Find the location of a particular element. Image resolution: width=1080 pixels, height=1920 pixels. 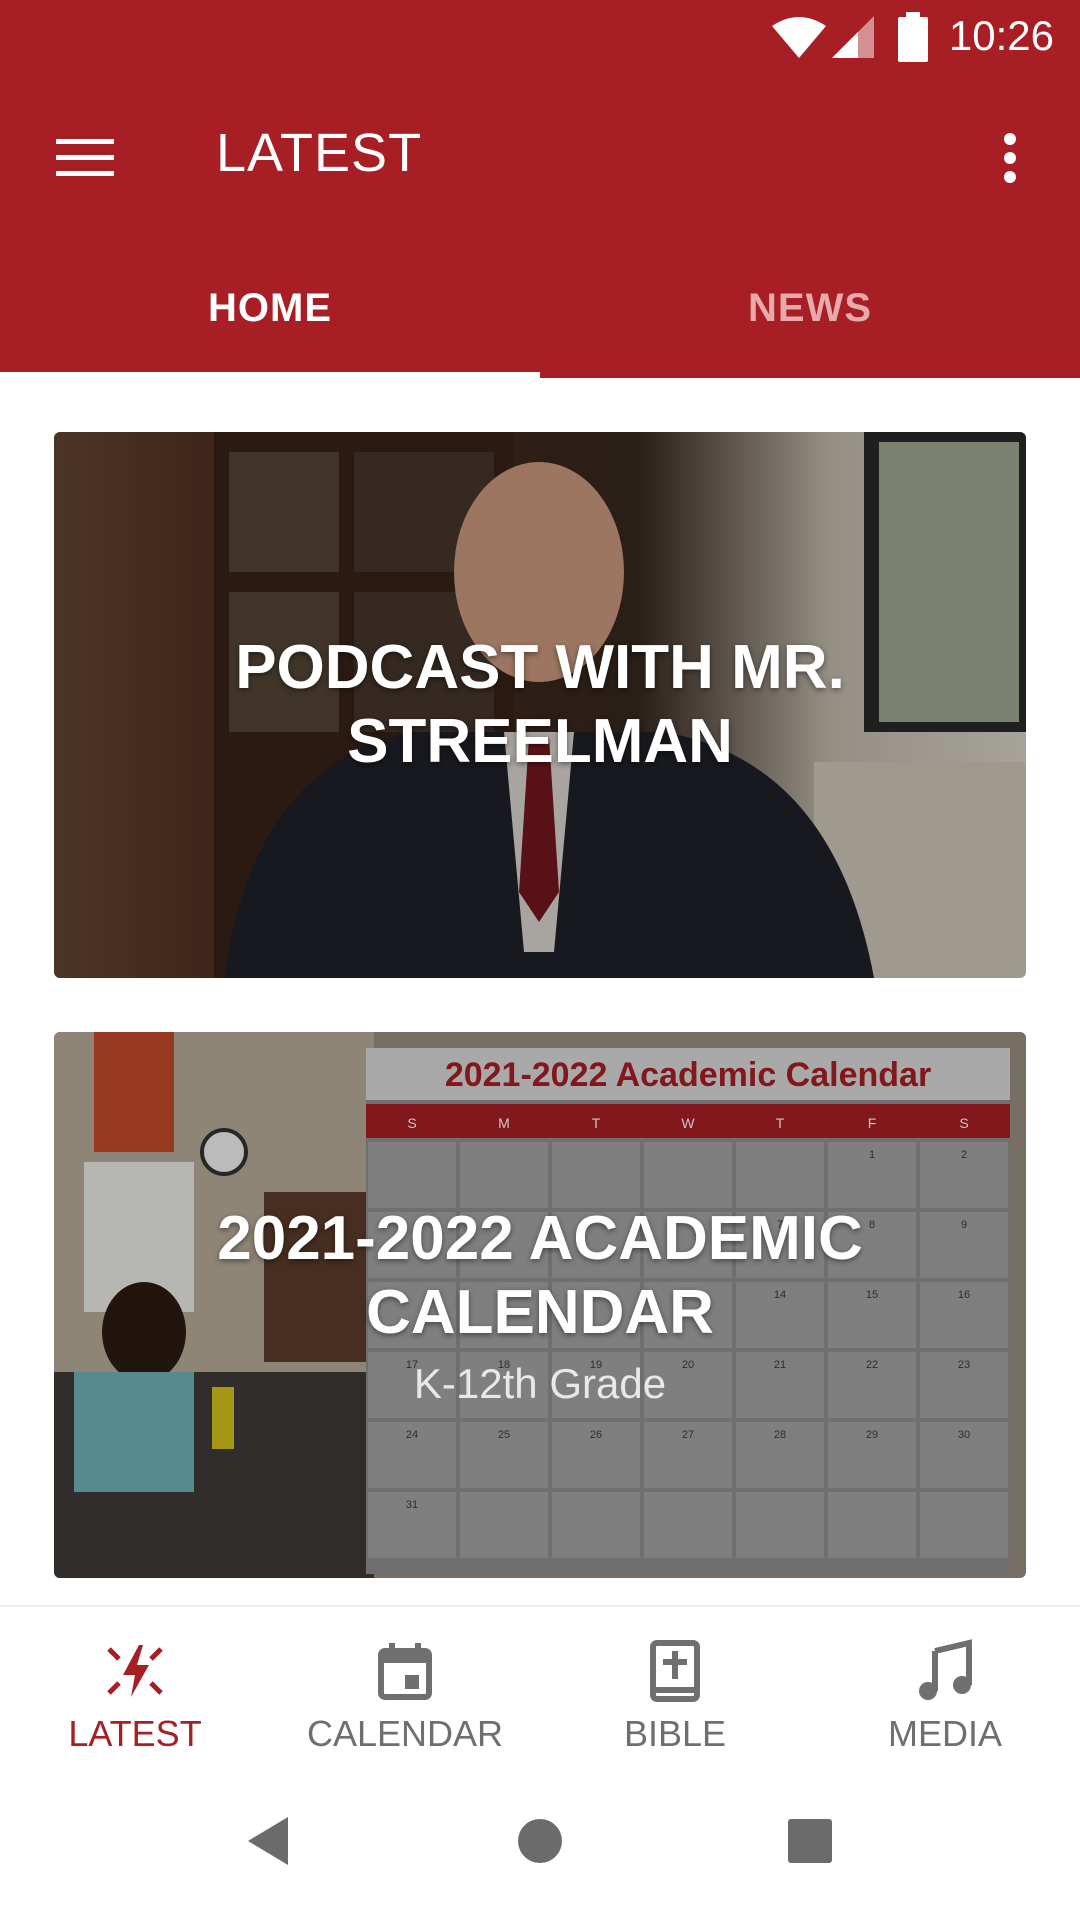

nav-calendar-label: CALENDAR is located at coordinates (405, 1733).